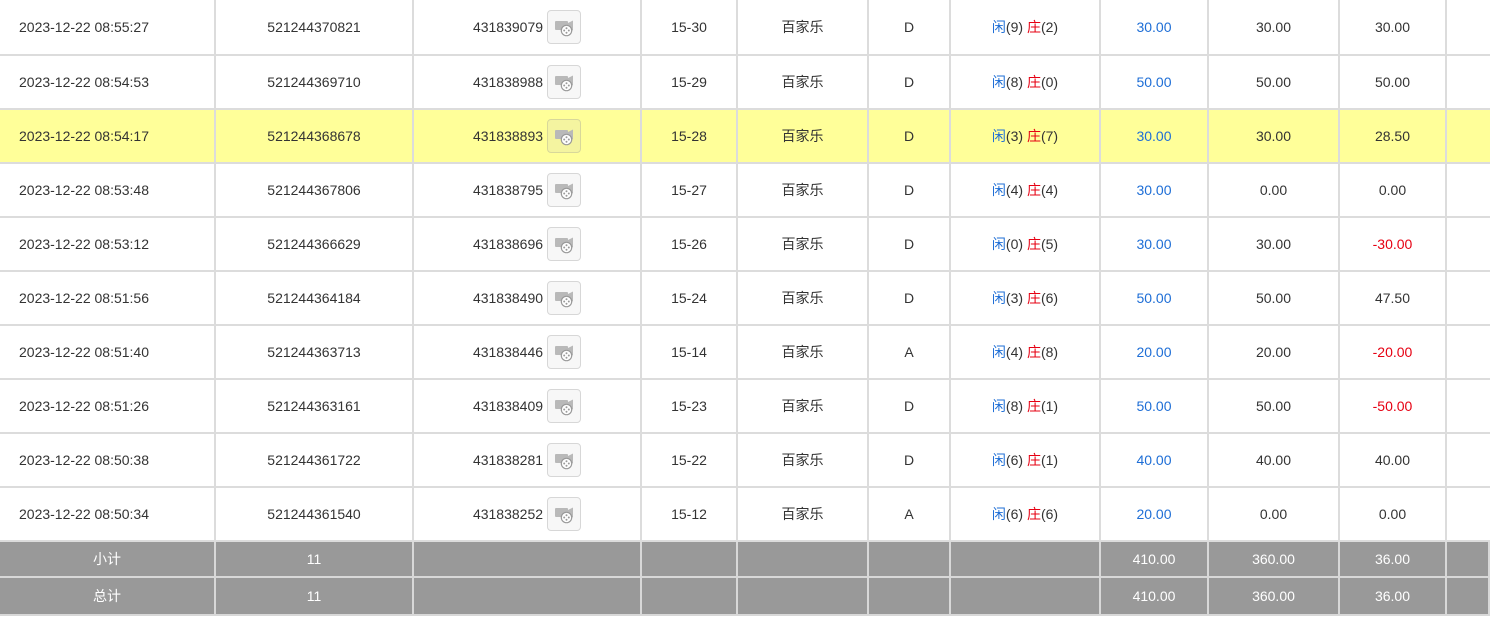 The image size is (1490, 618). I want to click on subtotal-win-loss-total: 36.00, so click(1393, 559).